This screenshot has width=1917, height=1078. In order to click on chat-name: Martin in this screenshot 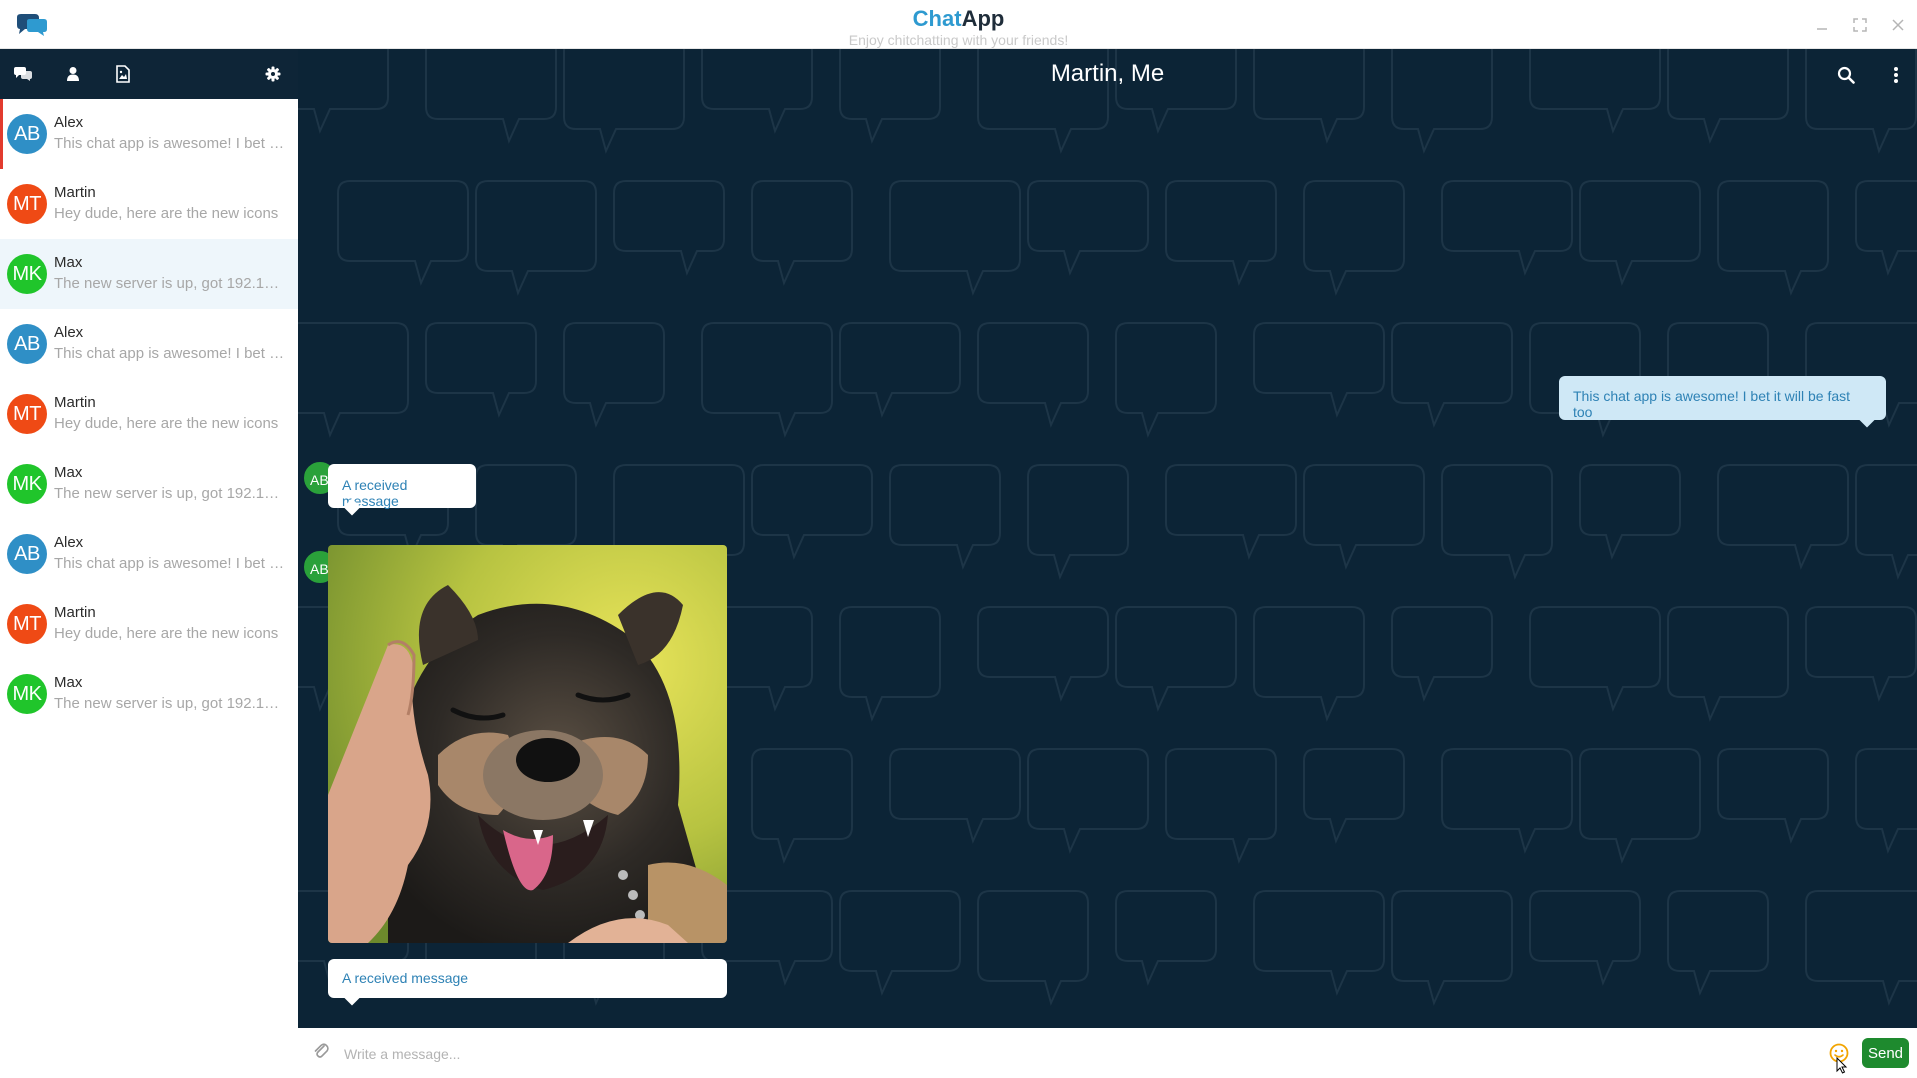, I will do `click(75, 402)`.